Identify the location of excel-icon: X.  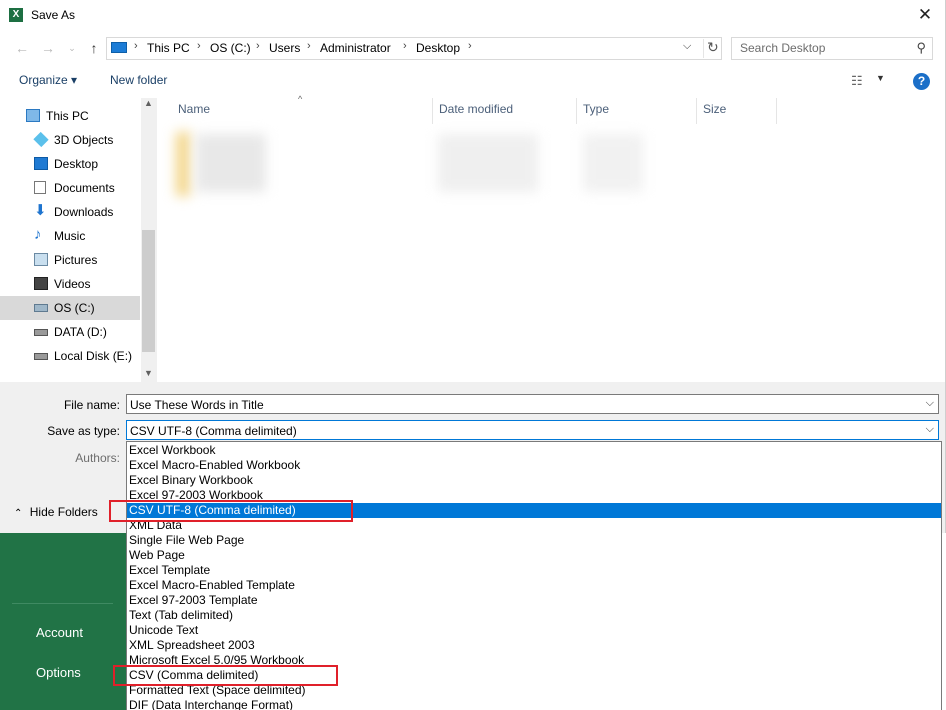
(16, 15).